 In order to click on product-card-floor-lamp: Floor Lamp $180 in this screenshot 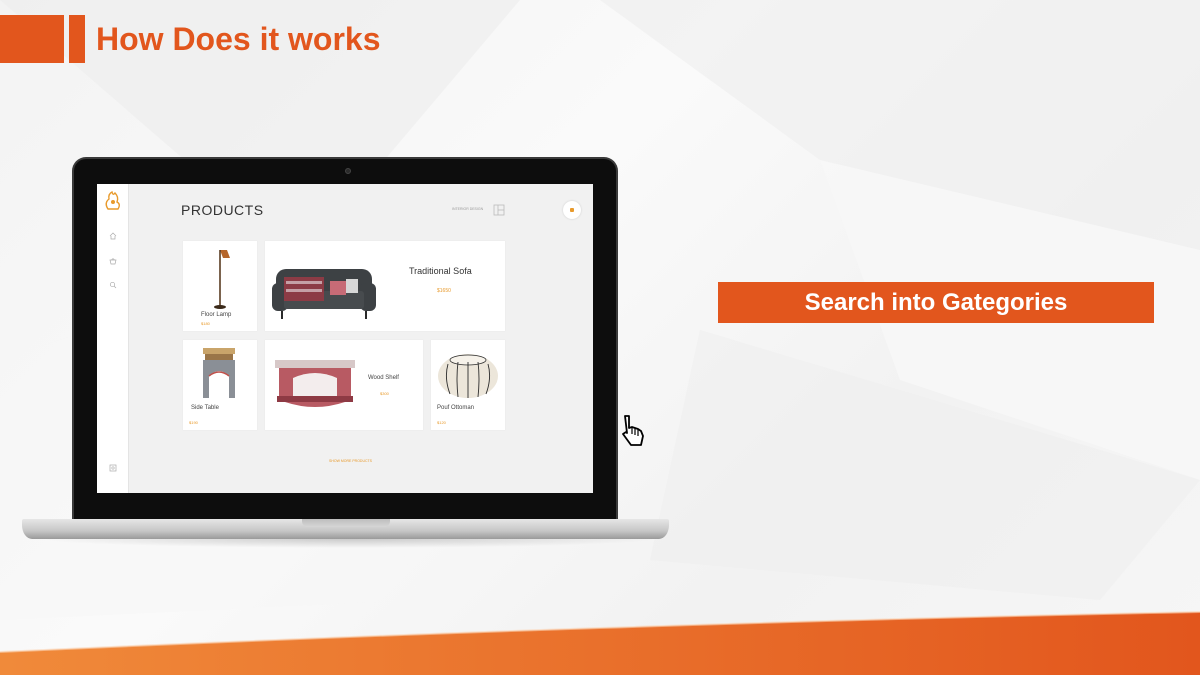, I will do `click(220, 286)`.